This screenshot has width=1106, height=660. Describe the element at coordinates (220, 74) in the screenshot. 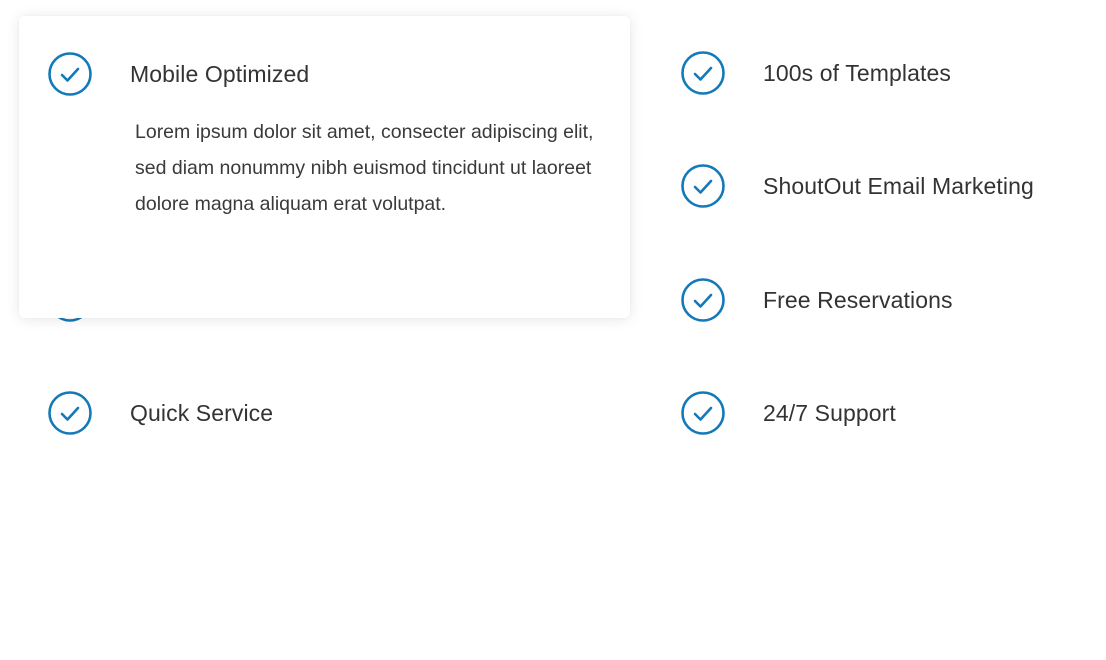

I see `feature-title: Mobile Optimized` at that location.